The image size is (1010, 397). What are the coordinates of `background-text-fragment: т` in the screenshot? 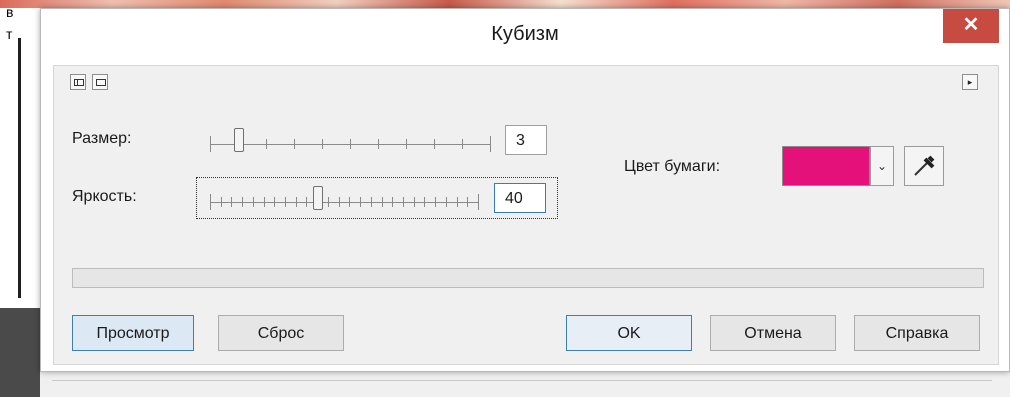 It's located at (9, 34).